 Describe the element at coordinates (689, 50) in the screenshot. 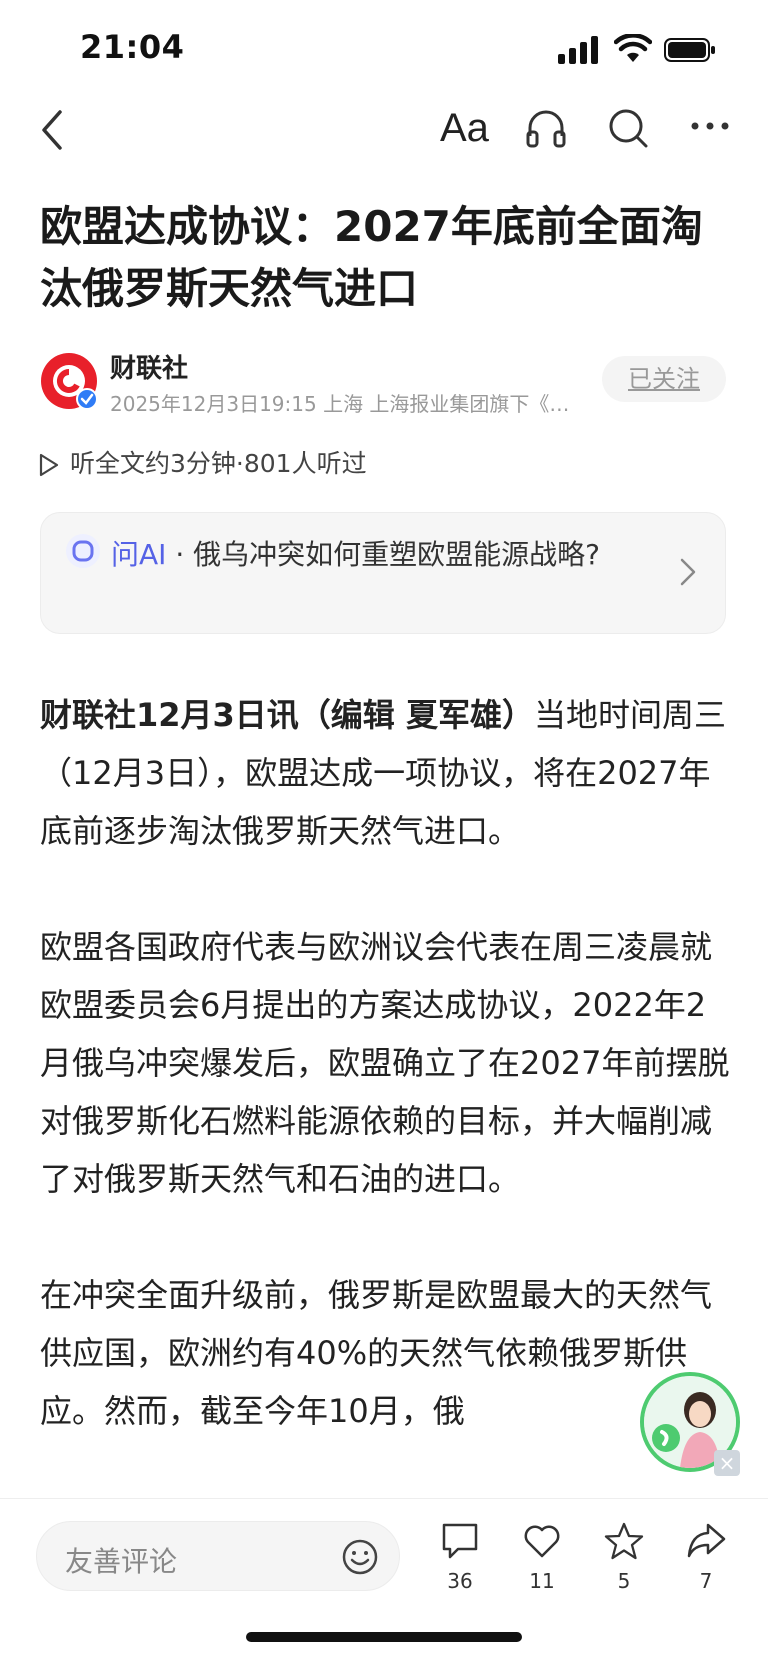

I see `battery-icon` at that location.